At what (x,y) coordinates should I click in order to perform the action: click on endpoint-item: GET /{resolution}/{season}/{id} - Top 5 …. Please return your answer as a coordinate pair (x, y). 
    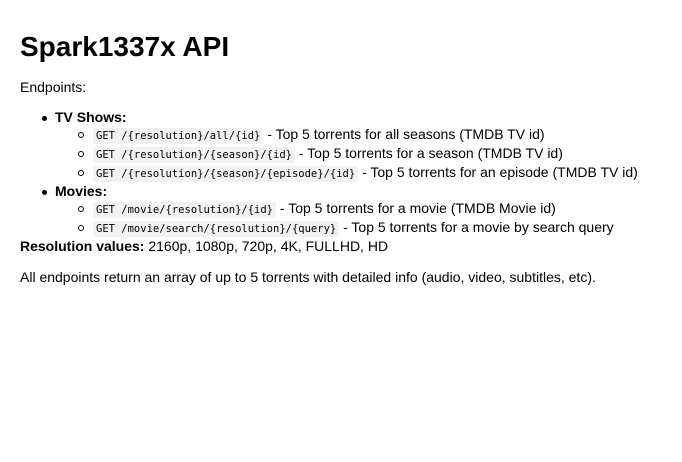
    Looking at the image, I should click on (346, 154).